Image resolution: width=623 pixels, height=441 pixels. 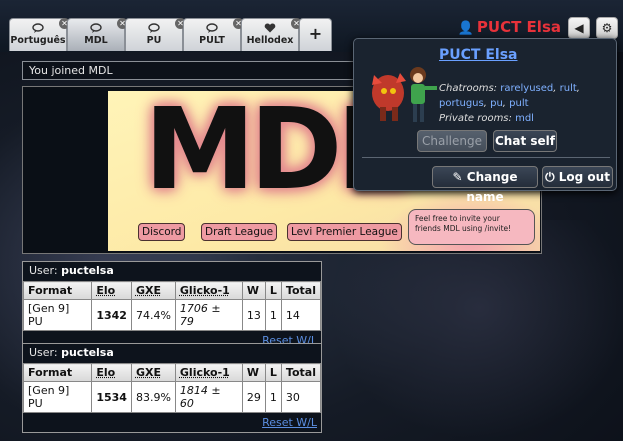 What do you see at coordinates (485, 177) in the screenshot?
I see `change-name-button: ✎ Change name` at bounding box center [485, 177].